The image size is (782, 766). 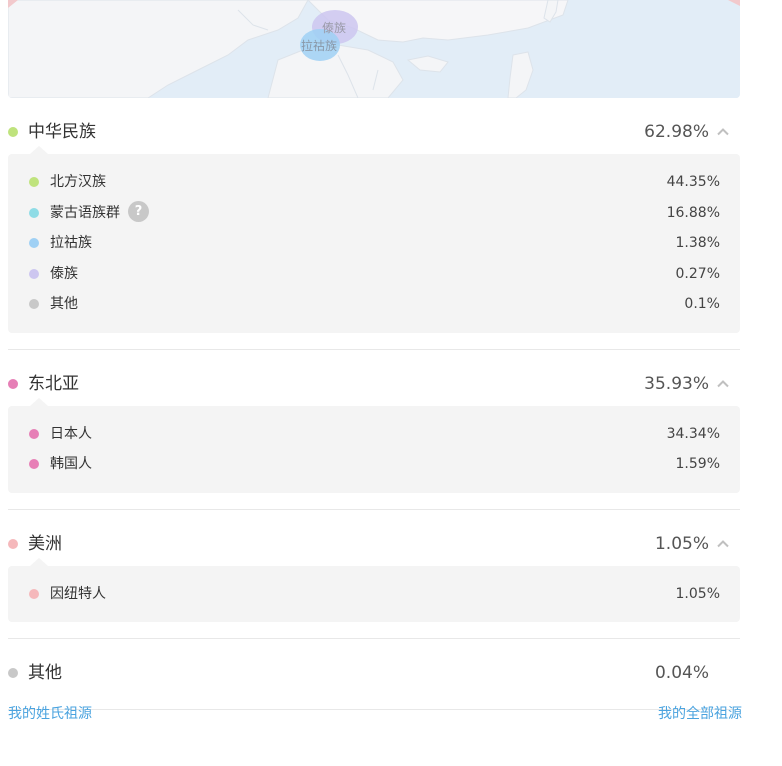 What do you see at coordinates (138, 211) in the screenshot?
I see `help-icon: ?` at bounding box center [138, 211].